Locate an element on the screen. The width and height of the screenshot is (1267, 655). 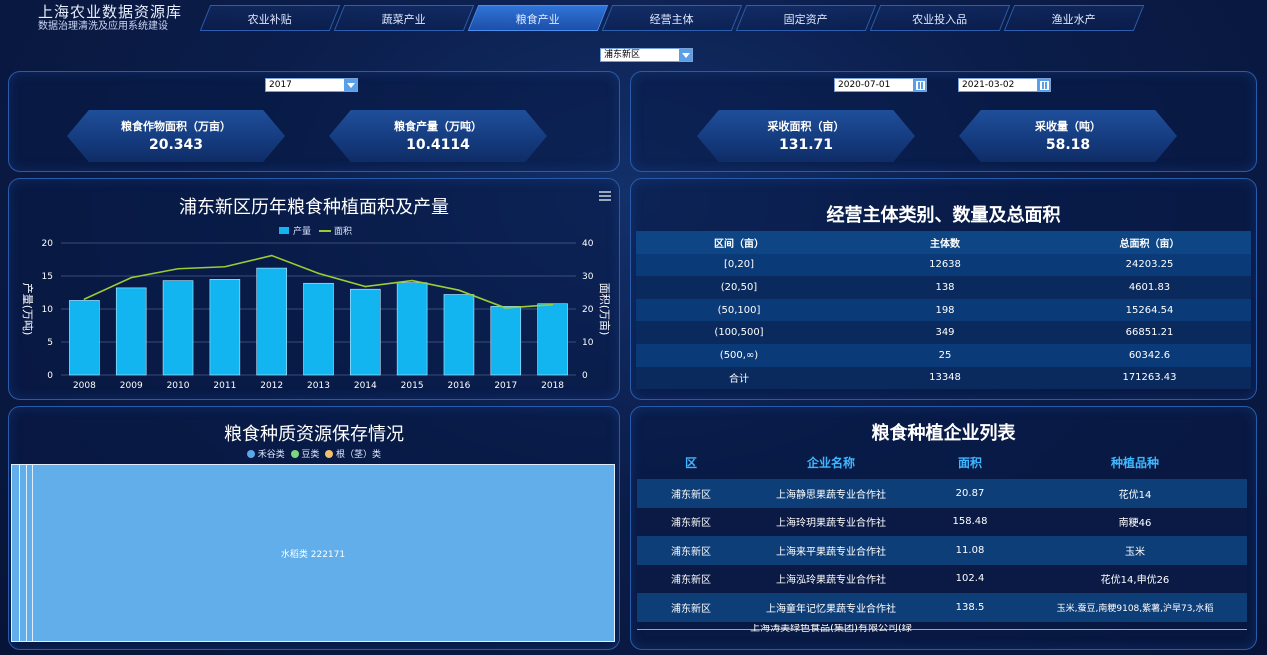
cell: 66851.21 is located at coordinates (1149, 333).